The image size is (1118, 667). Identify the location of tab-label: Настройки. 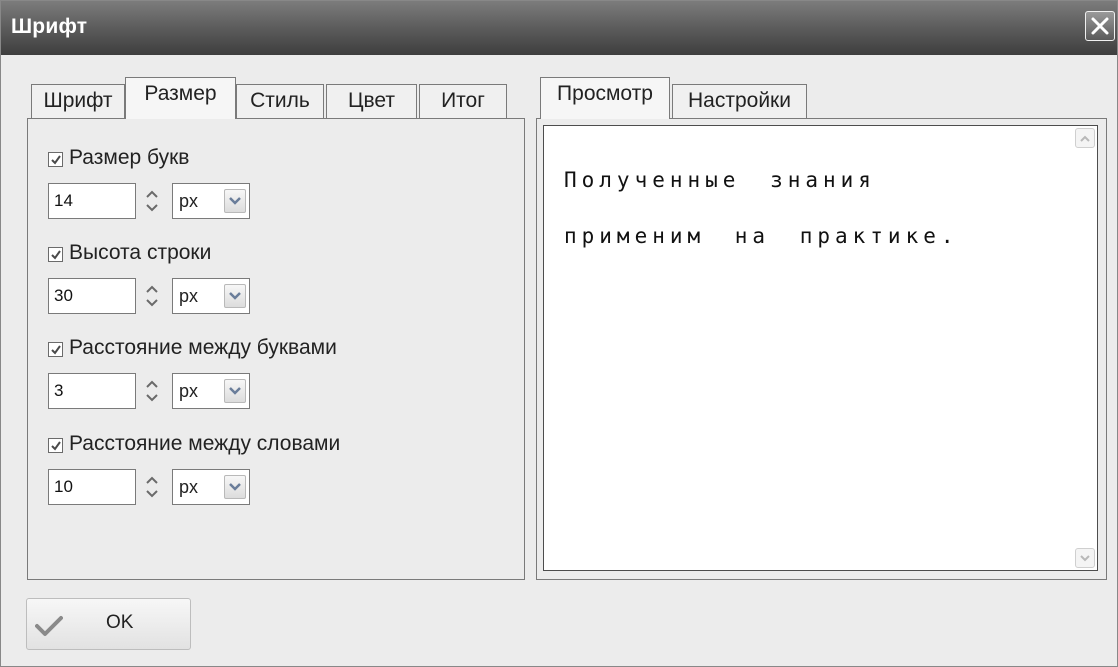
(739, 100).